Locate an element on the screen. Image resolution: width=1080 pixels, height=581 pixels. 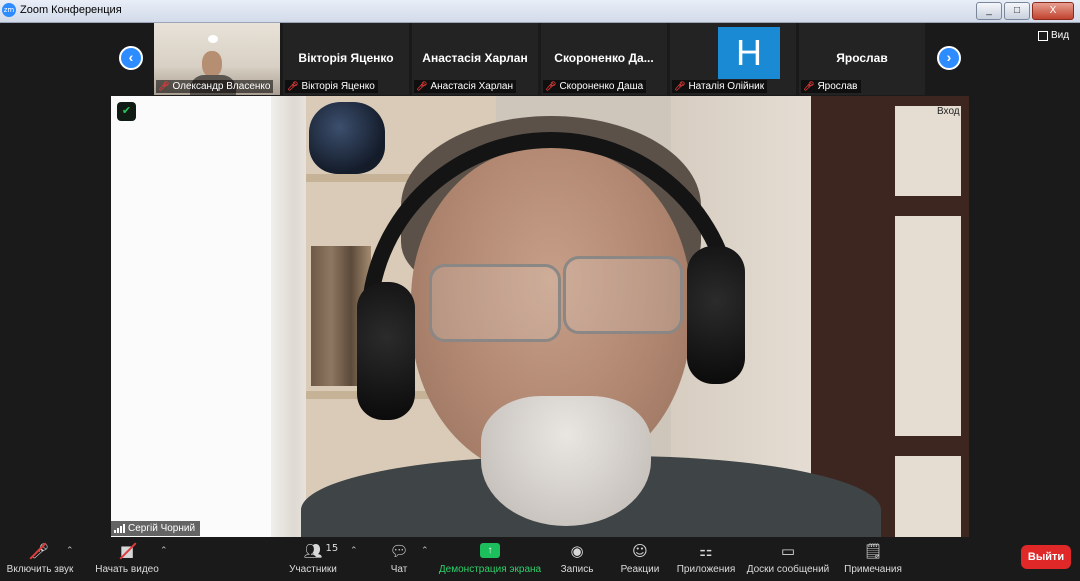
reactions-label: Реакции is located at coordinates (640, 569).